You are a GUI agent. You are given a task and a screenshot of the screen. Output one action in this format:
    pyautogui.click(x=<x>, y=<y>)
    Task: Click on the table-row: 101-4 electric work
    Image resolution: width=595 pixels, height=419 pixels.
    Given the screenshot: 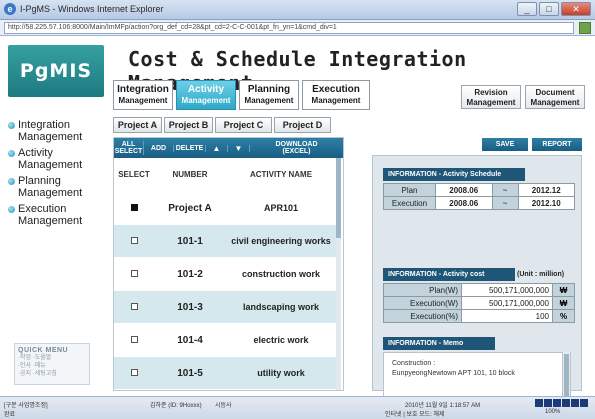 What is the action you would take?
    pyautogui.click(x=225, y=339)
    